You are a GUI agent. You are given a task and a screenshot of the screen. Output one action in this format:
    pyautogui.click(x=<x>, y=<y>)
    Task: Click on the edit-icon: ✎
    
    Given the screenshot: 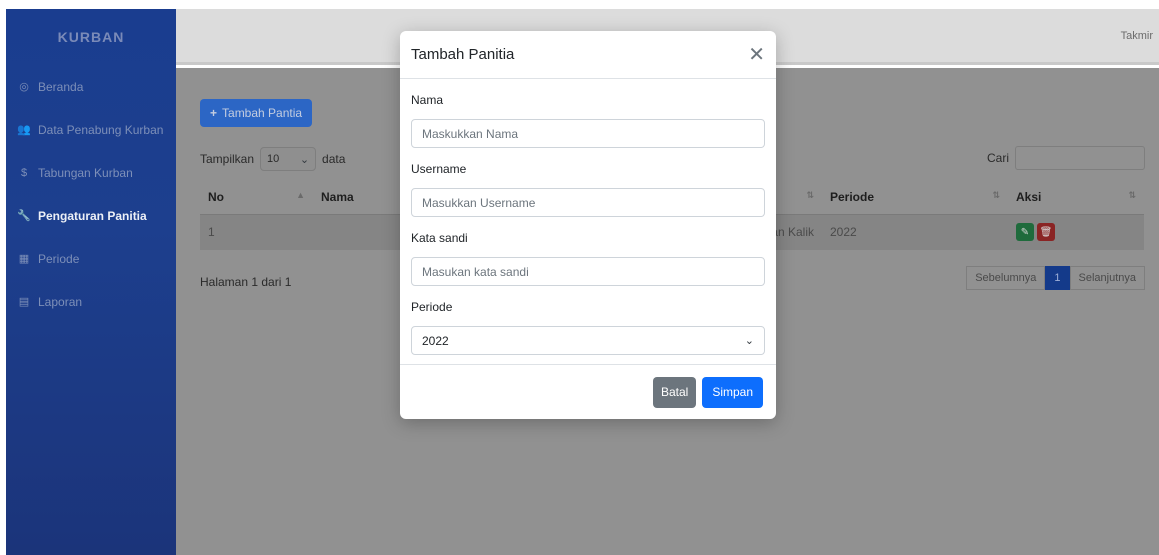 What is the action you would take?
    pyautogui.click(x=1025, y=232)
    